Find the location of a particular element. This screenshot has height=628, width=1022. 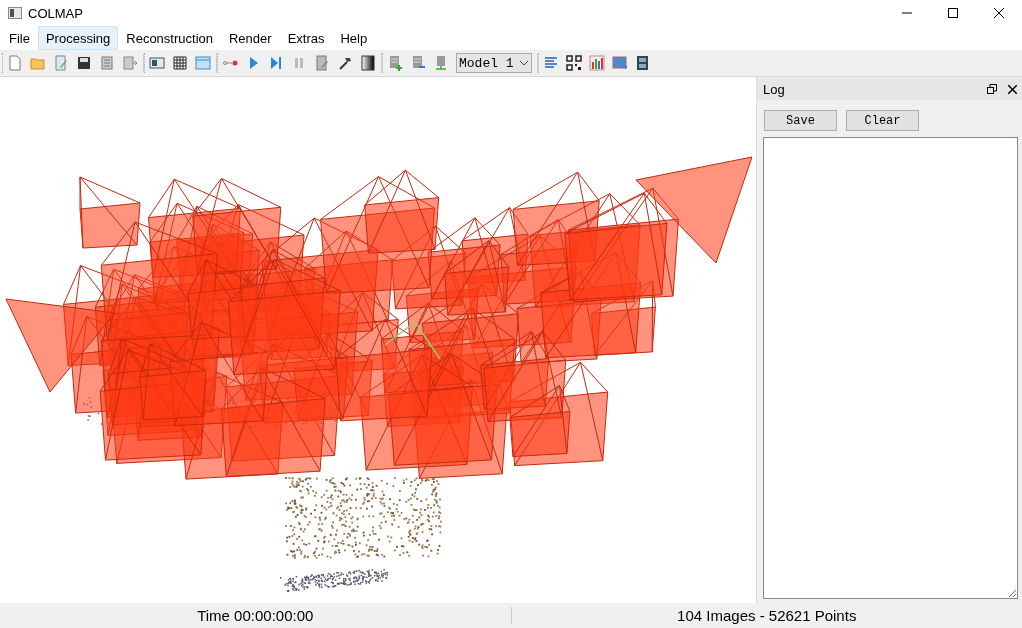

window-title: COLMAP is located at coordinates (56, 13).